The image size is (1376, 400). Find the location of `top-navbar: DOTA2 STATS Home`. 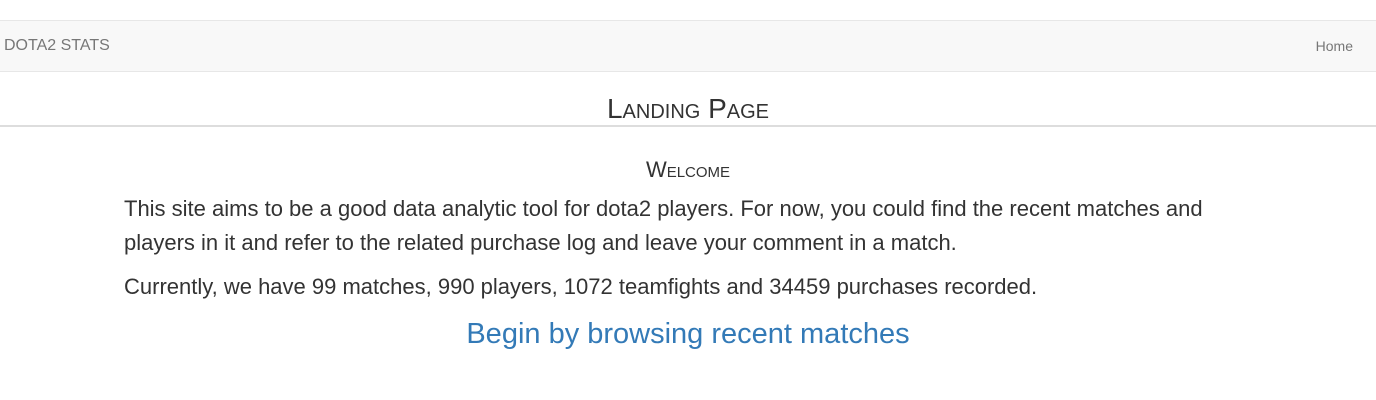

top-navbar: DOTA2 STATS Home is located at coordinates (688, 46).